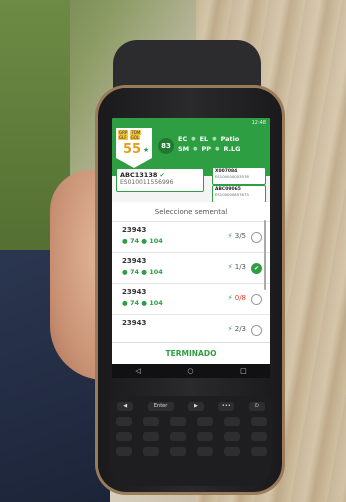 This screenshot has width=346, height=502. What do you see at coordinates (191, 268) in the screenshot?
I see `list-item: 23943 ● 74 ● 104 ⚡ 1/3 ✔` at bounding box center [191, 268].